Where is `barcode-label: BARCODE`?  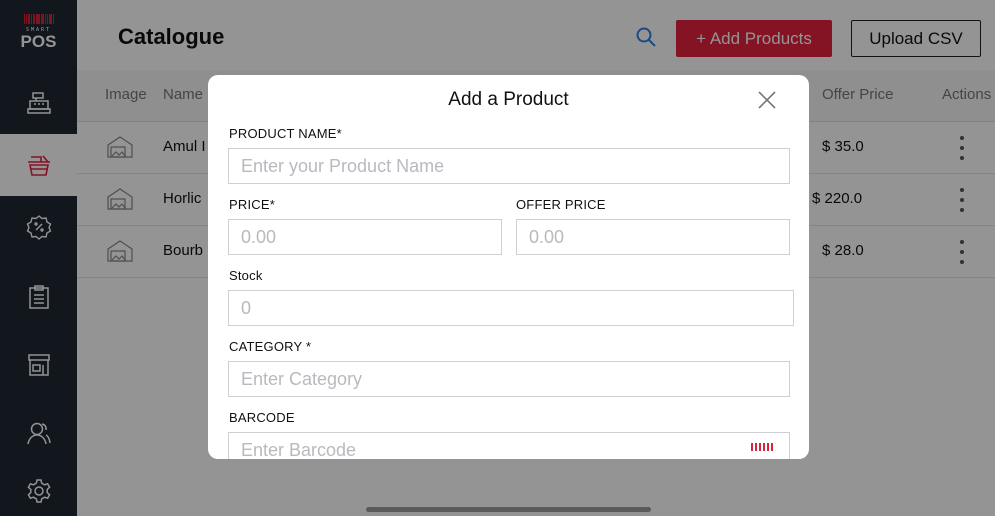
barcode-label: BARCODE is located at coordinates (262, 417).